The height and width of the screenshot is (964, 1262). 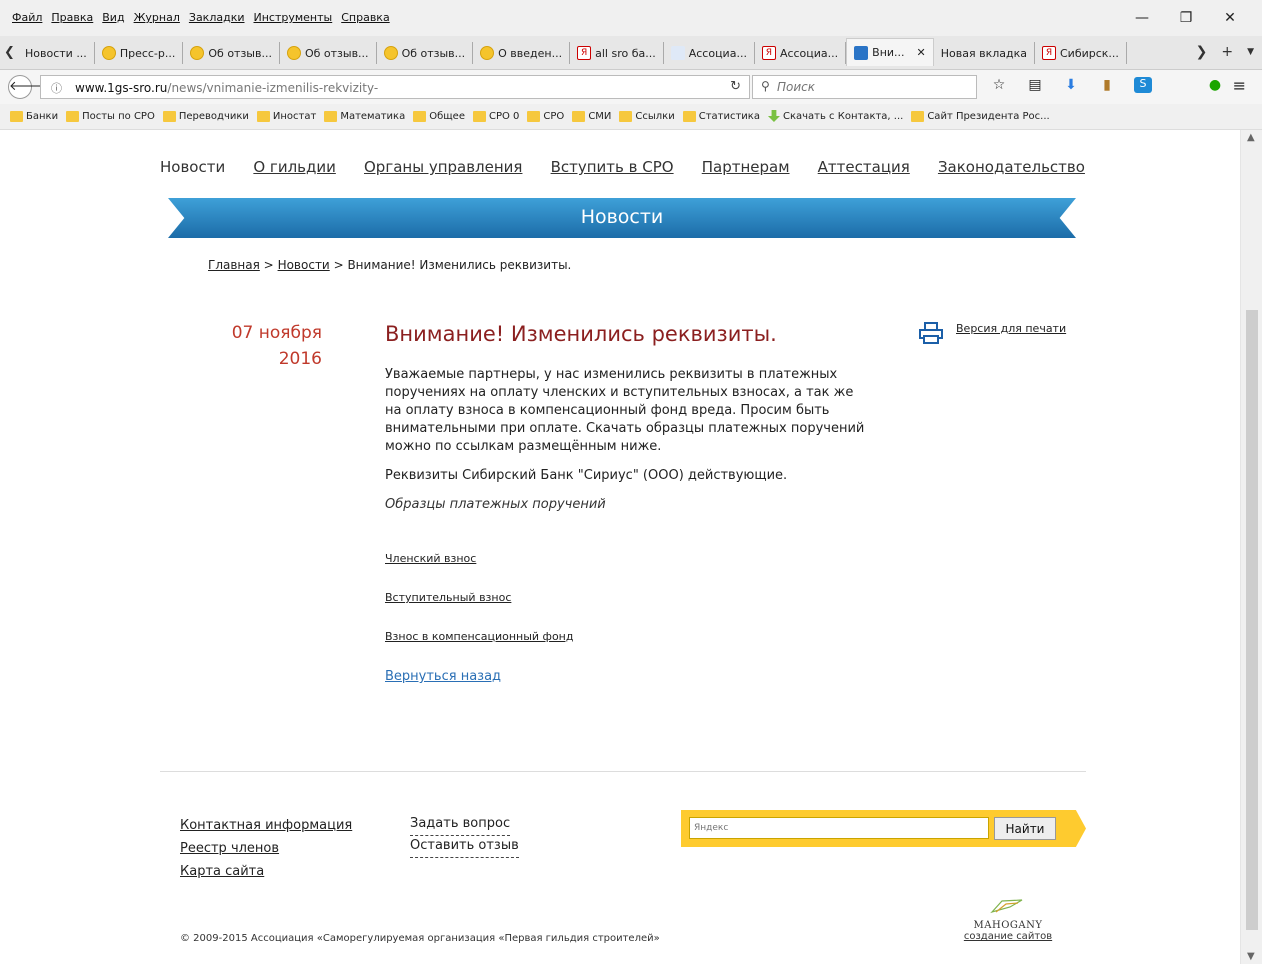 What do you see at coordinates (890, 52) in the screenshot?
I see `browser-tab: Вни... ✕` at bounding box center [890, 52].